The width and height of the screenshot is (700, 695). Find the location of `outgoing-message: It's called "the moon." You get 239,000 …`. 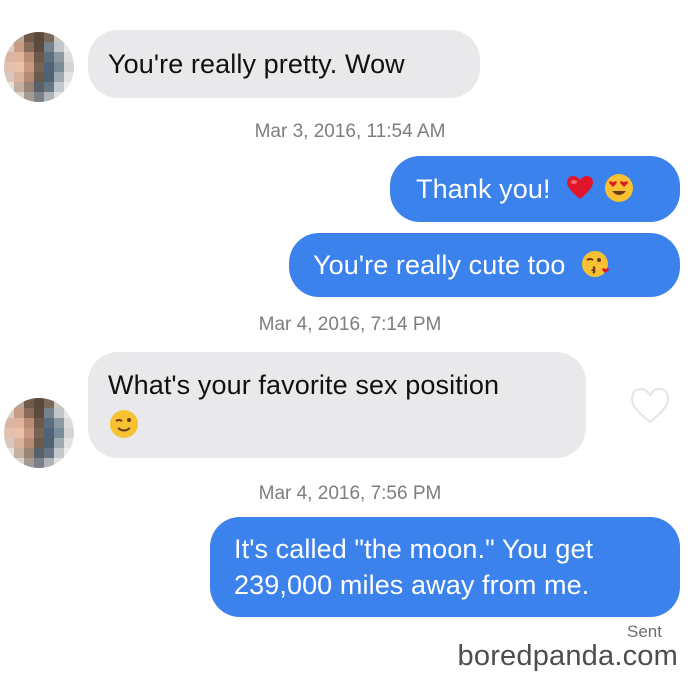

outgoing-message: It's called "the moon." You get 239,000 … is located at coordinates (445, 567).